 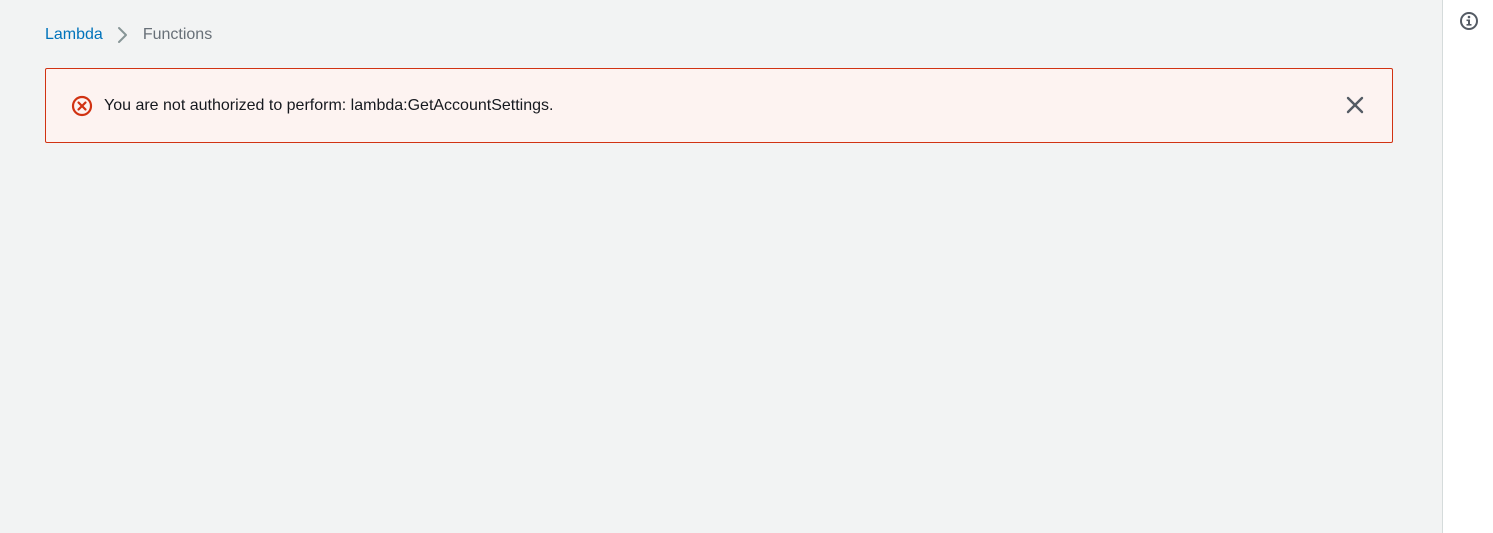 I want to click on tools-panel, so click(x=1467, y=266).